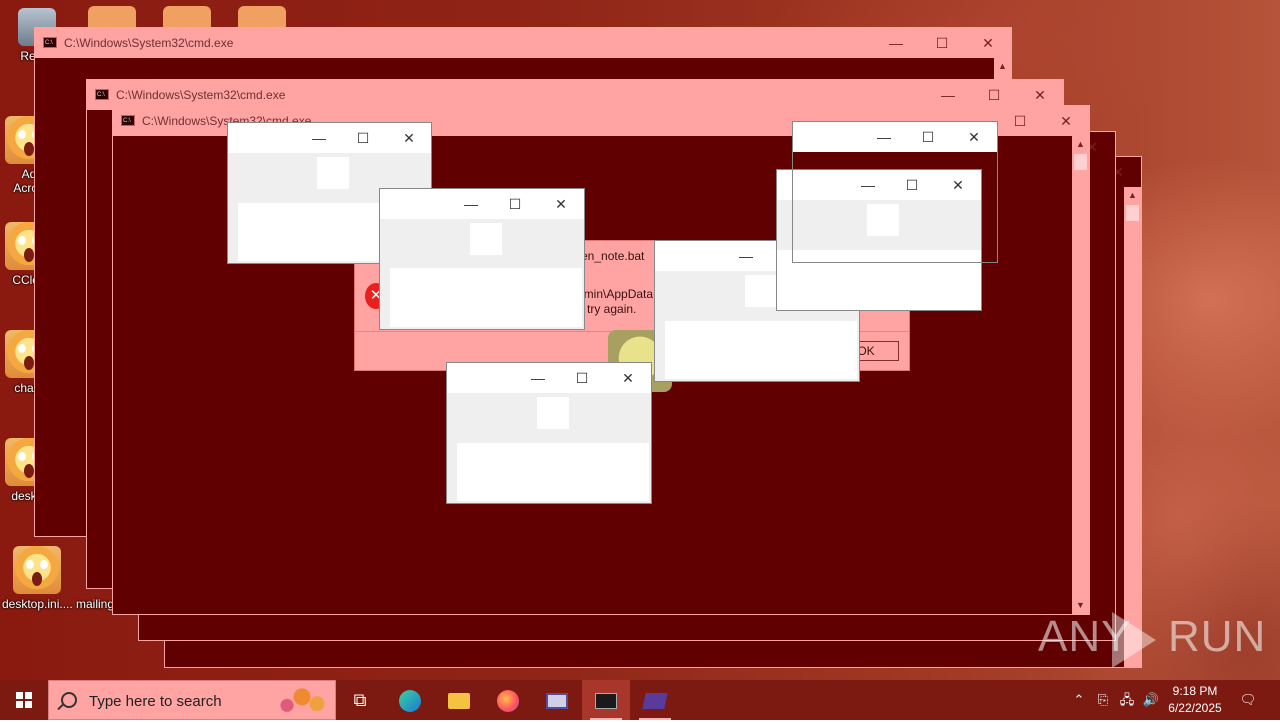 Image resolution: width=1280 pixels, height=723 pixels. Describe the element at coordinates (523, 43) in the screenshot. I see `title-bar: C:\Windows\System32\cmd.exe — ☐ ✕` at that location.